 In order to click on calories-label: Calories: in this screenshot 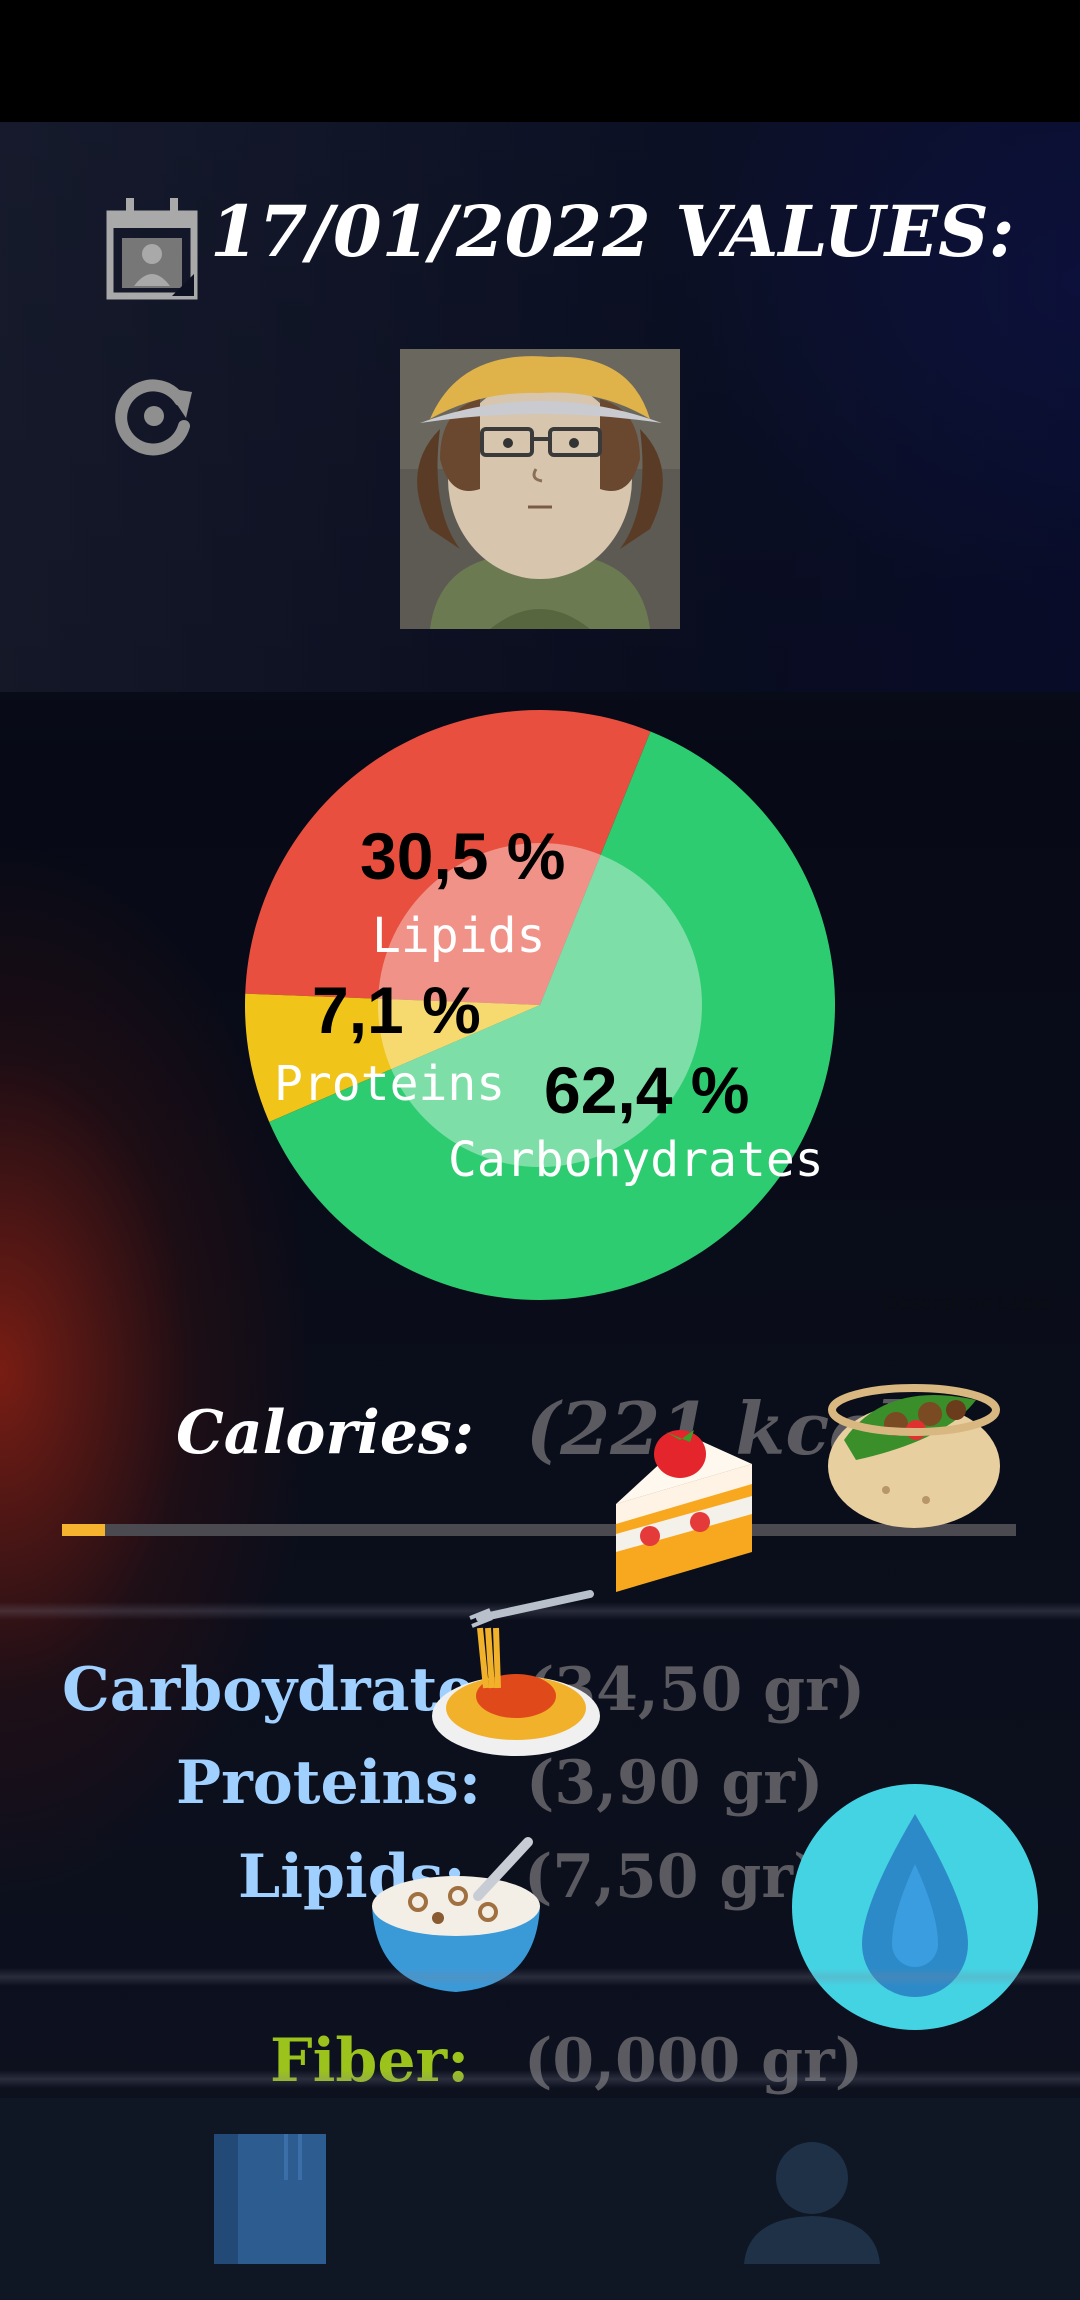, I will do `click(325, 1433)`.